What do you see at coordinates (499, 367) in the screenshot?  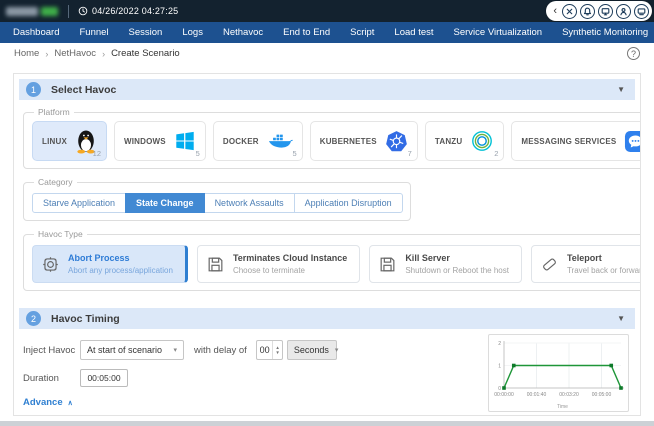 I see `svg-text: 1` at bounding box center [499, 367].